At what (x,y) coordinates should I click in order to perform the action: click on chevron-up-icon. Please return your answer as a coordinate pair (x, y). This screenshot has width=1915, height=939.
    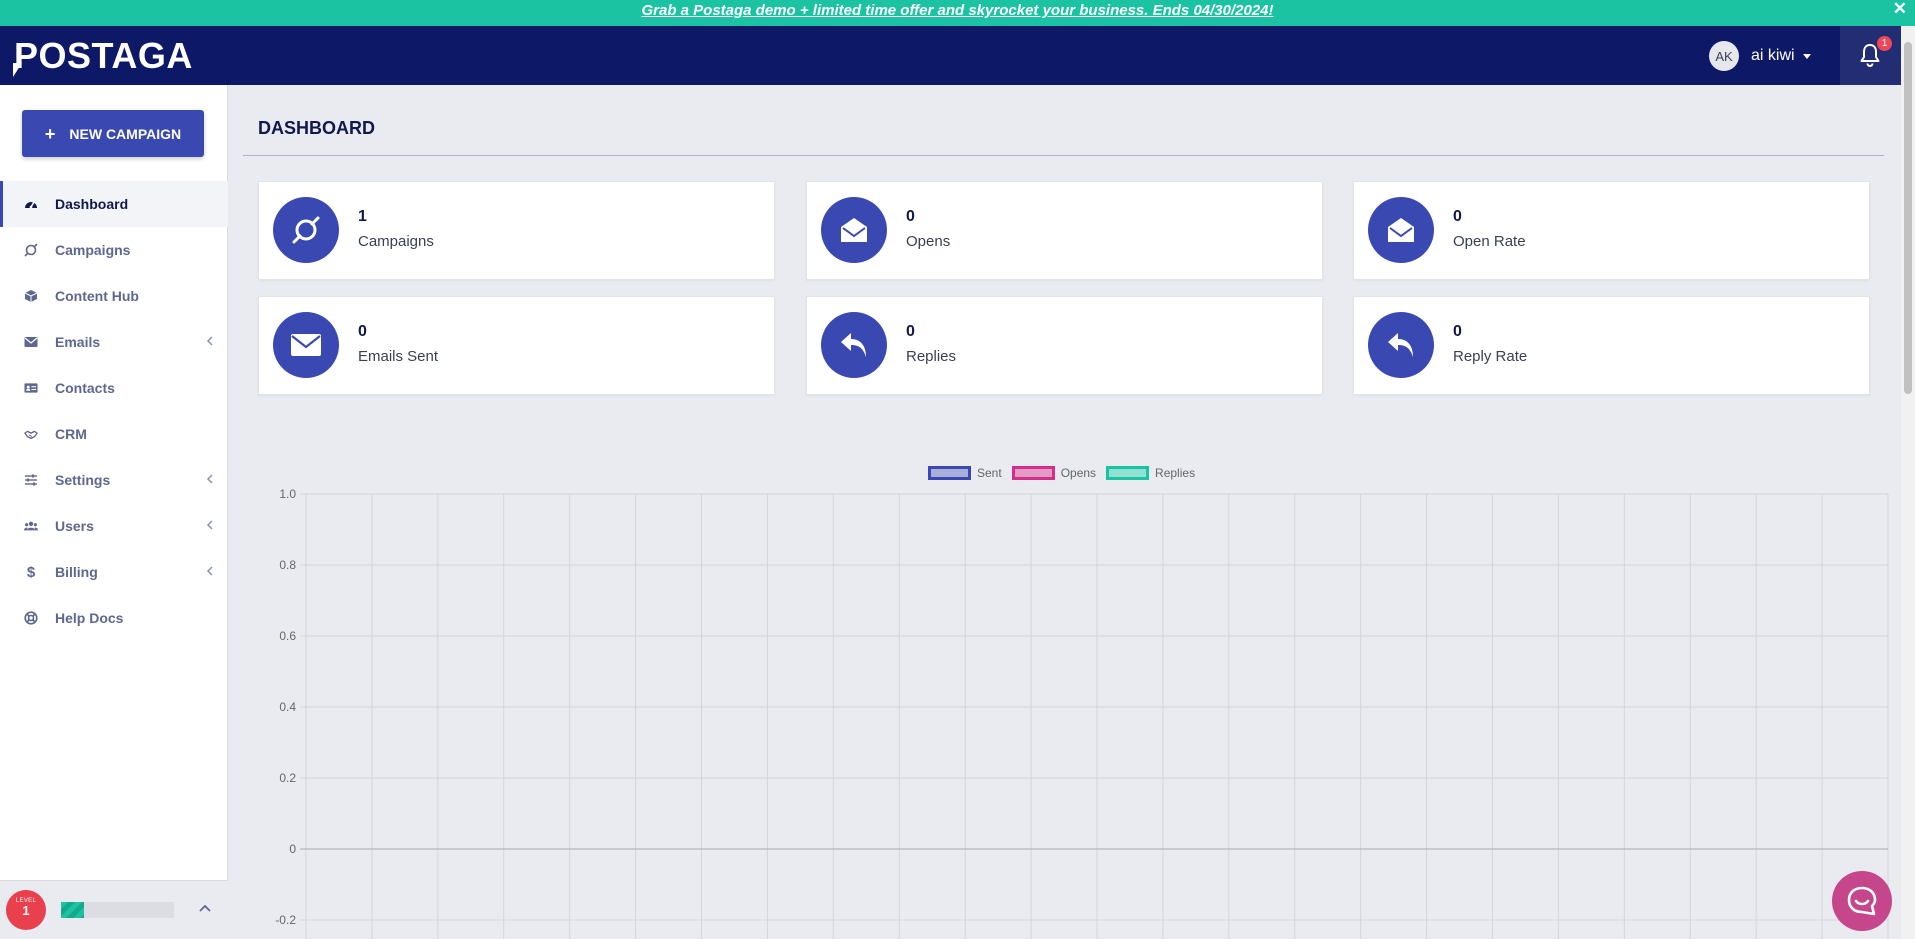
    Looking at the image, I should click on (205, 908).